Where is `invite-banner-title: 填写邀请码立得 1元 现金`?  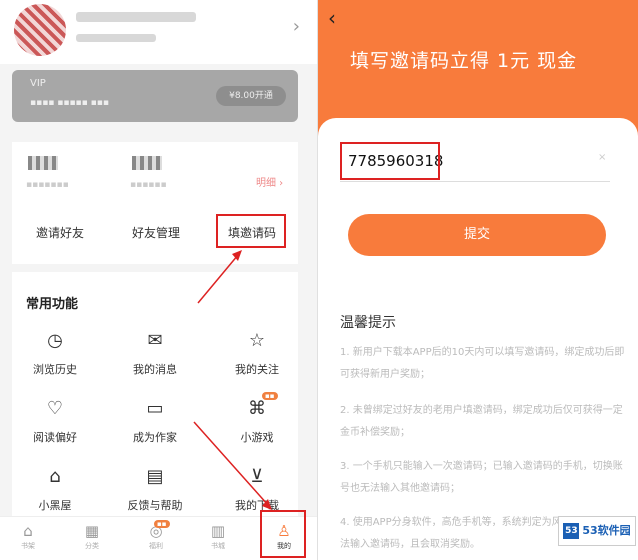 invite-banner-title: 填写邀请码立得 1元 现金 is located at coordinates (464, 61).